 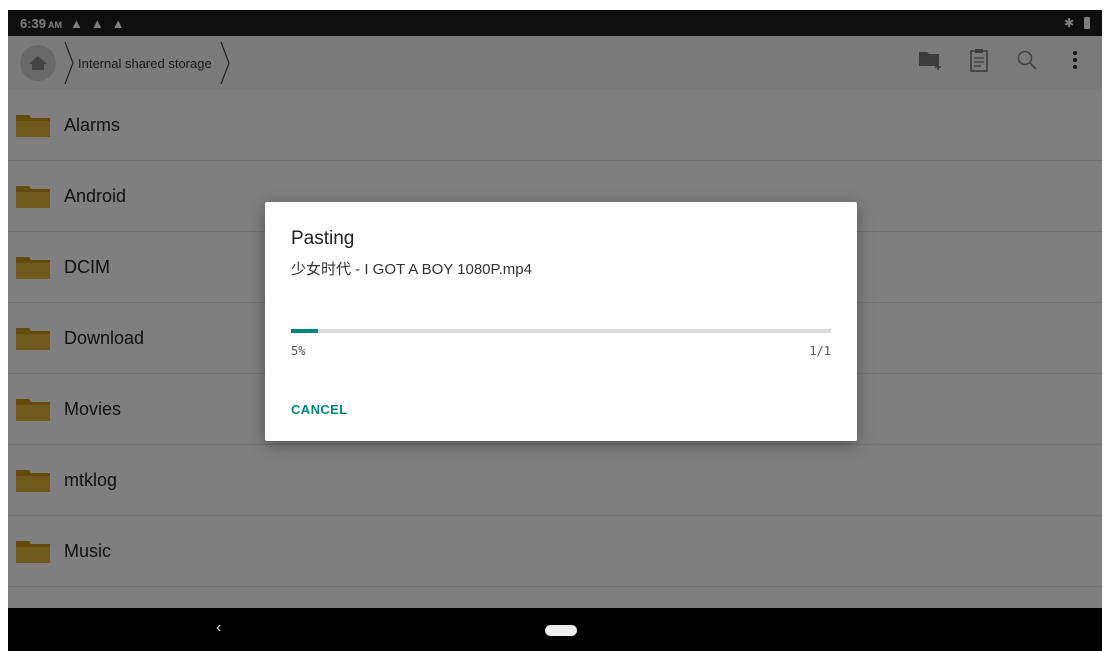 What do you see at coordinates (218, 628) in the screenshot?
I see `back-icon: ‹` at bounding box center [218, 628].